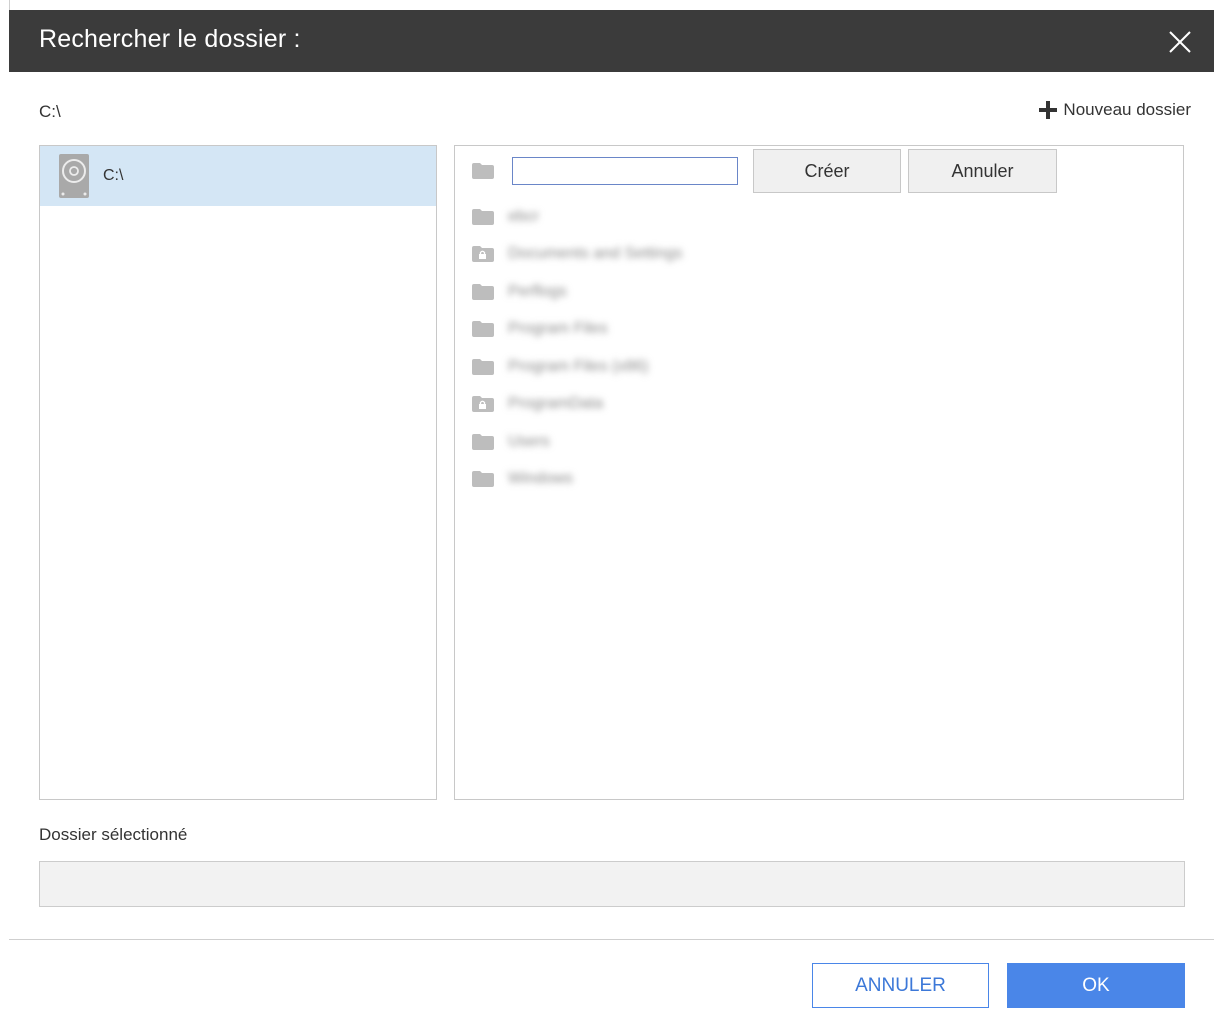 The image size is (1214, 1023). What do you see at coordinates (612, 884) in the screenshot?
I see `selected-folder-field` at bounding box center [612, 884].